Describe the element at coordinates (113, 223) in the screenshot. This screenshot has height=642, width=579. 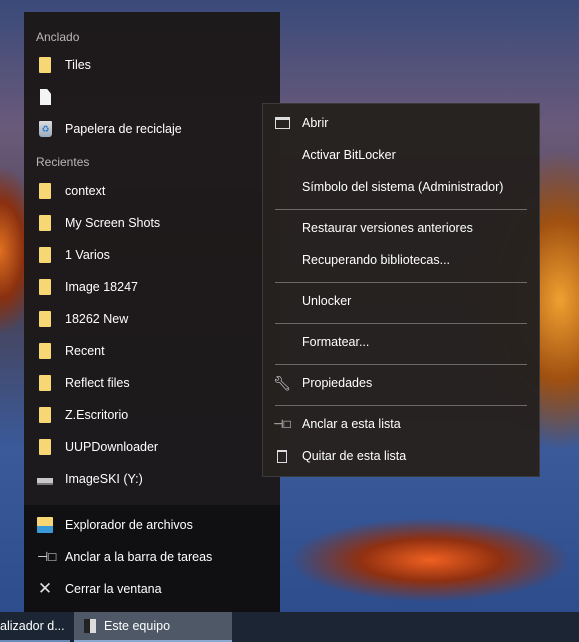
I see `item-label: My Screen Shots` at that location.